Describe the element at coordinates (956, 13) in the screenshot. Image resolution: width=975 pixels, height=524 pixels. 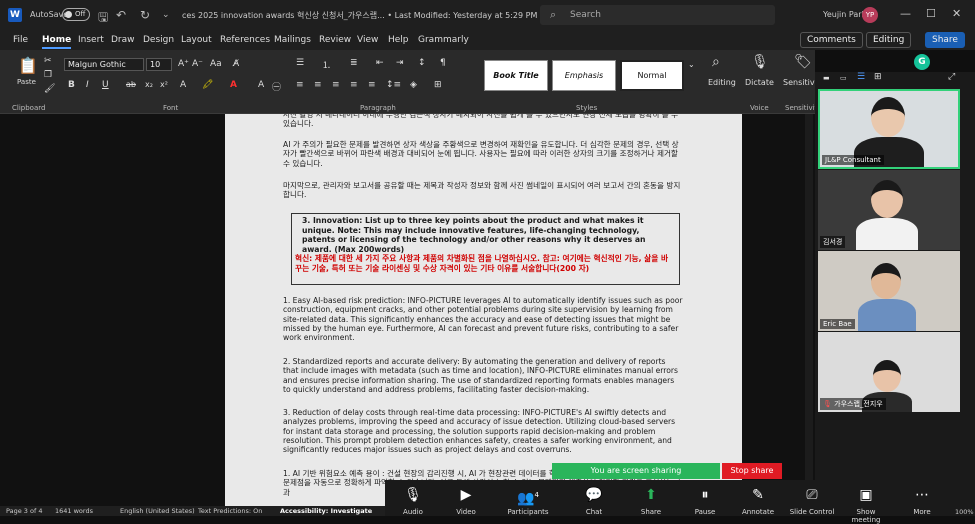
I see `close-icon: ✕` at that location.